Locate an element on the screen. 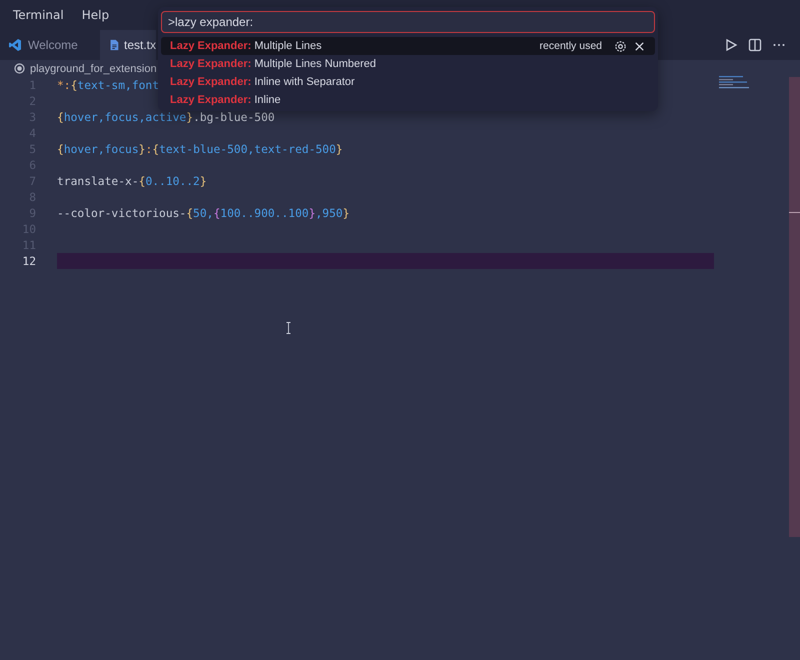 This screenshot has height=660, width=800. minimap-drawing is located at coordinates (735, 83).